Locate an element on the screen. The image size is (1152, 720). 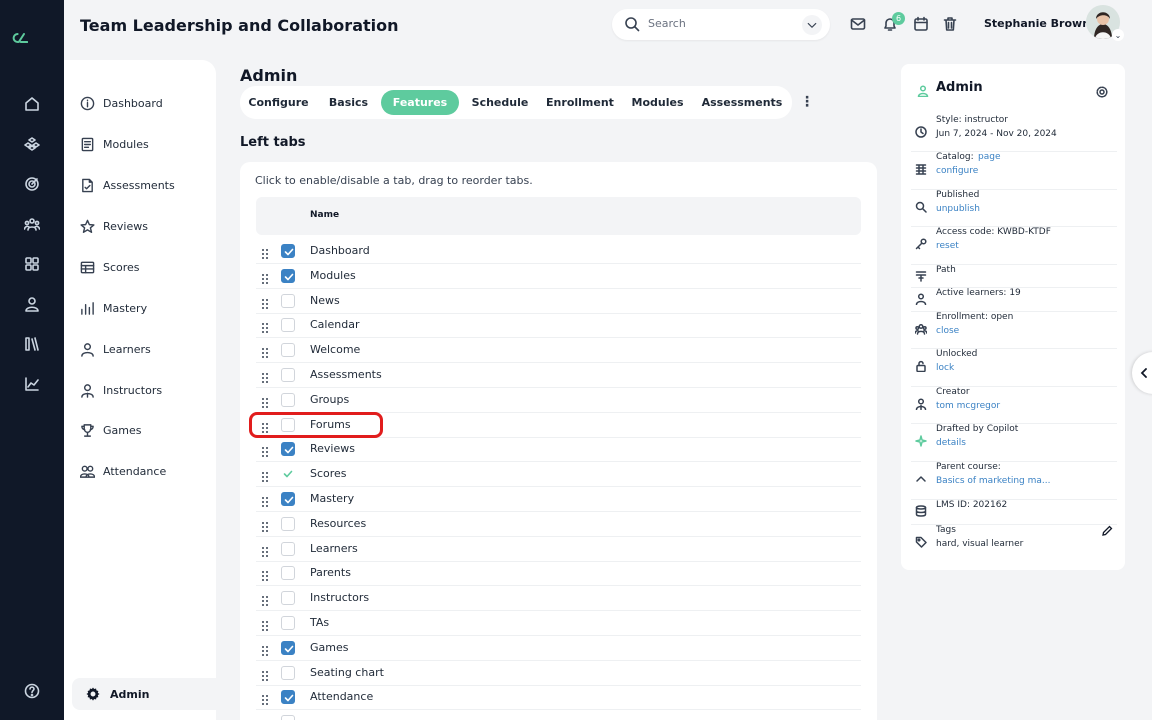
tab-modules: Modules is located at coordinates (657, 102).